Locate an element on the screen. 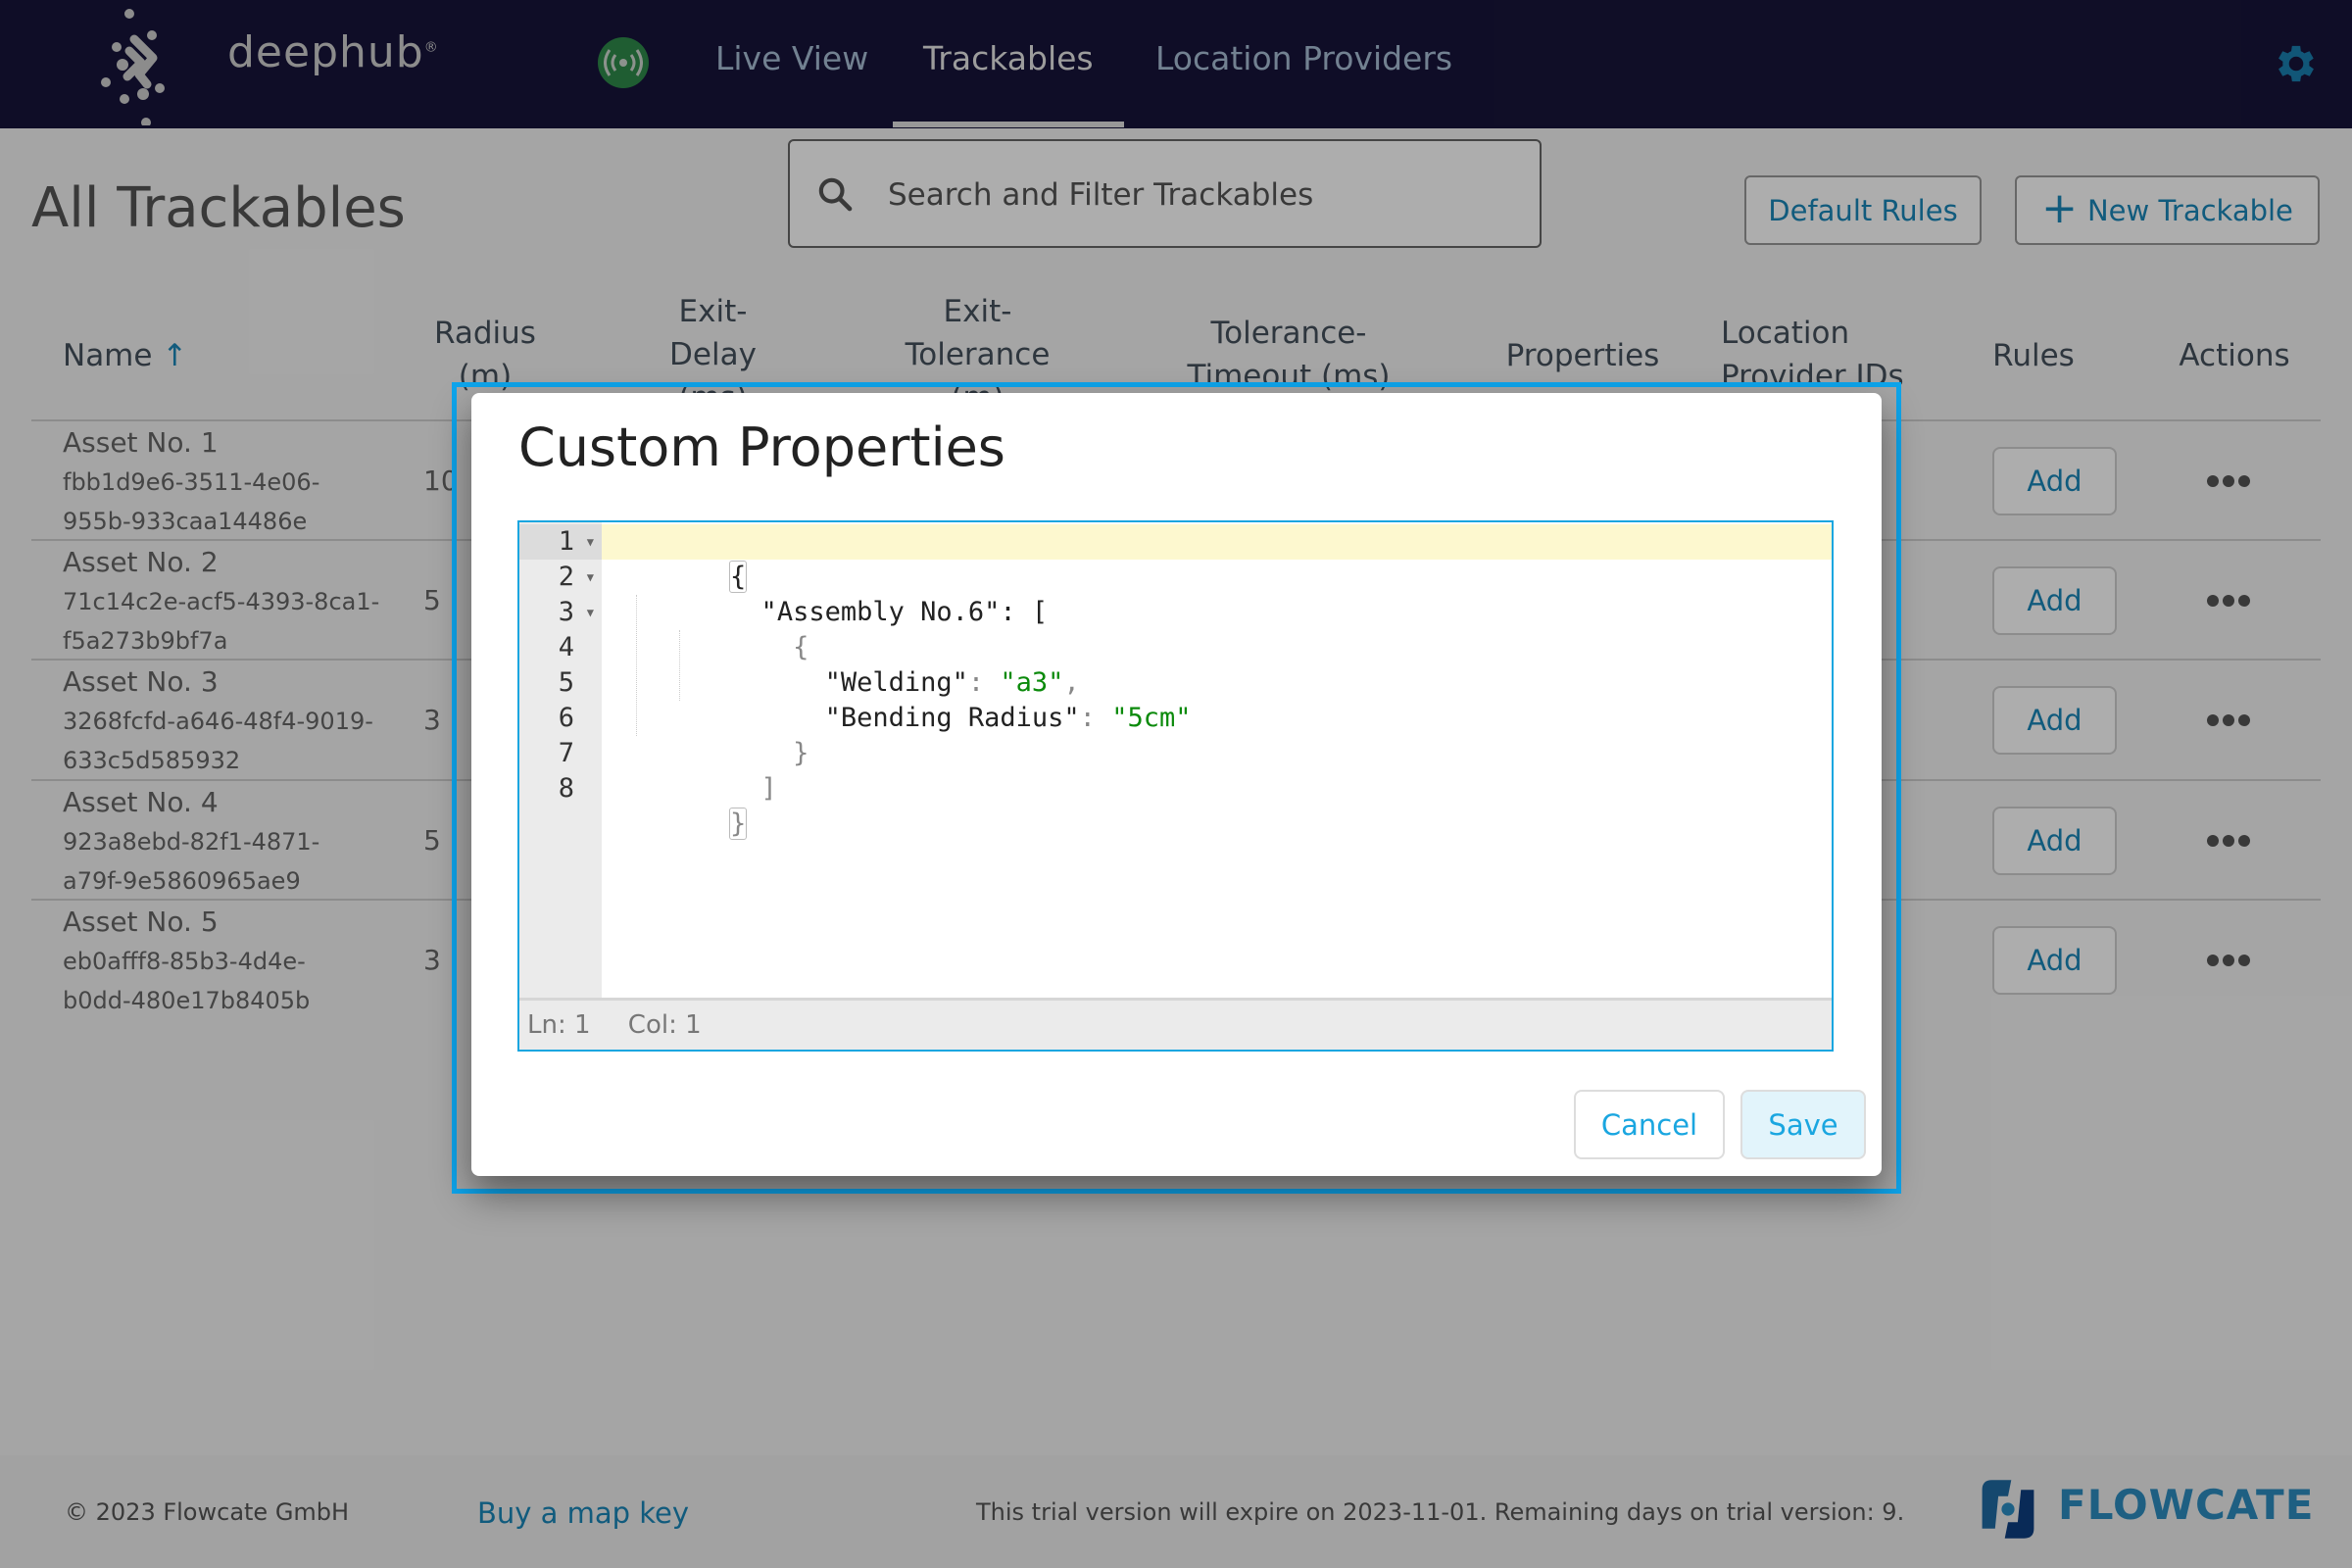 The width and height of the screenshot is (2352, 1568). line-number: 1 ▼ is located at coordinates (560, 542).